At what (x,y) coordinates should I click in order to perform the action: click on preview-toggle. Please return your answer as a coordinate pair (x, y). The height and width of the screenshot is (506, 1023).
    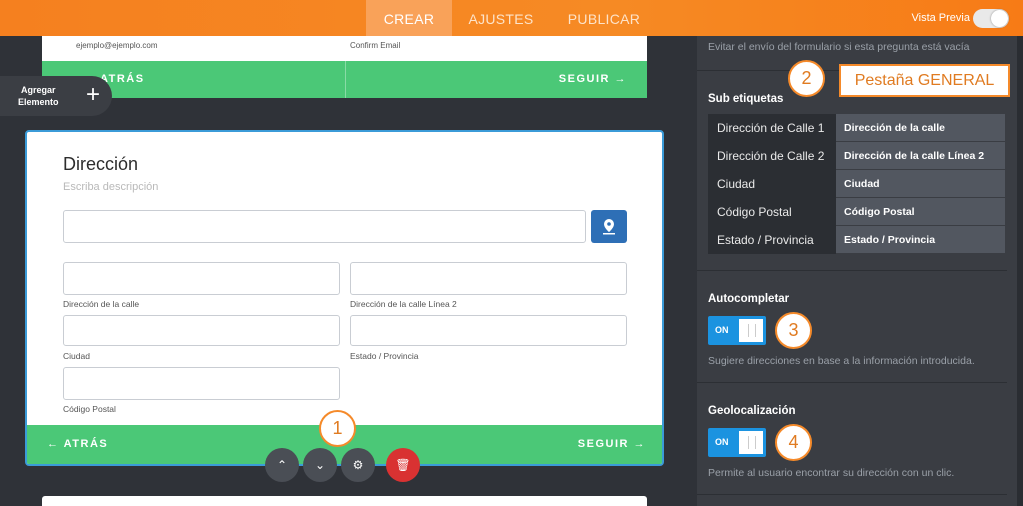
    Looking at the image, I should click on (991, 18).